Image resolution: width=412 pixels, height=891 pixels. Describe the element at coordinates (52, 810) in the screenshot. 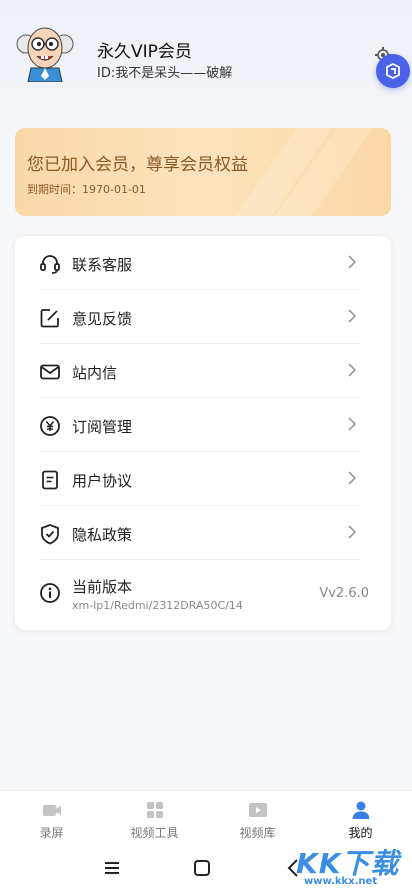

I see `video-icon` at that location.